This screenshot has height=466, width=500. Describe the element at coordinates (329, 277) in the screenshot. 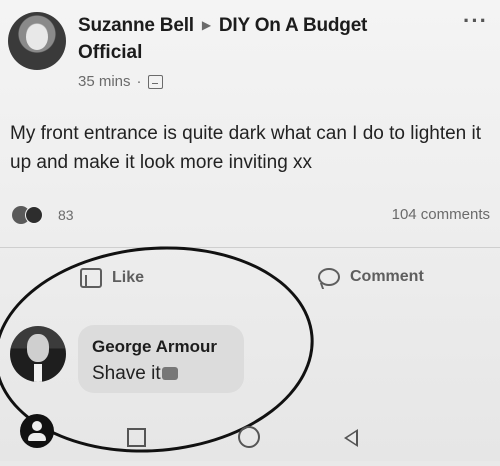

I see `speech-bubble-icon` at that location.